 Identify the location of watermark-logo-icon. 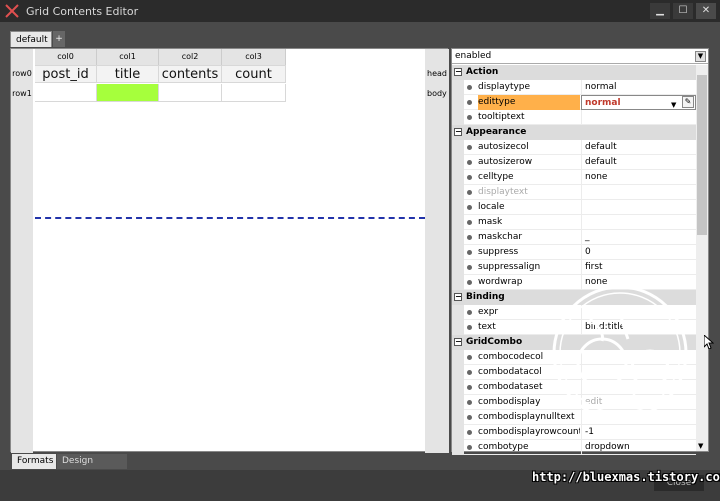
(620, 353).